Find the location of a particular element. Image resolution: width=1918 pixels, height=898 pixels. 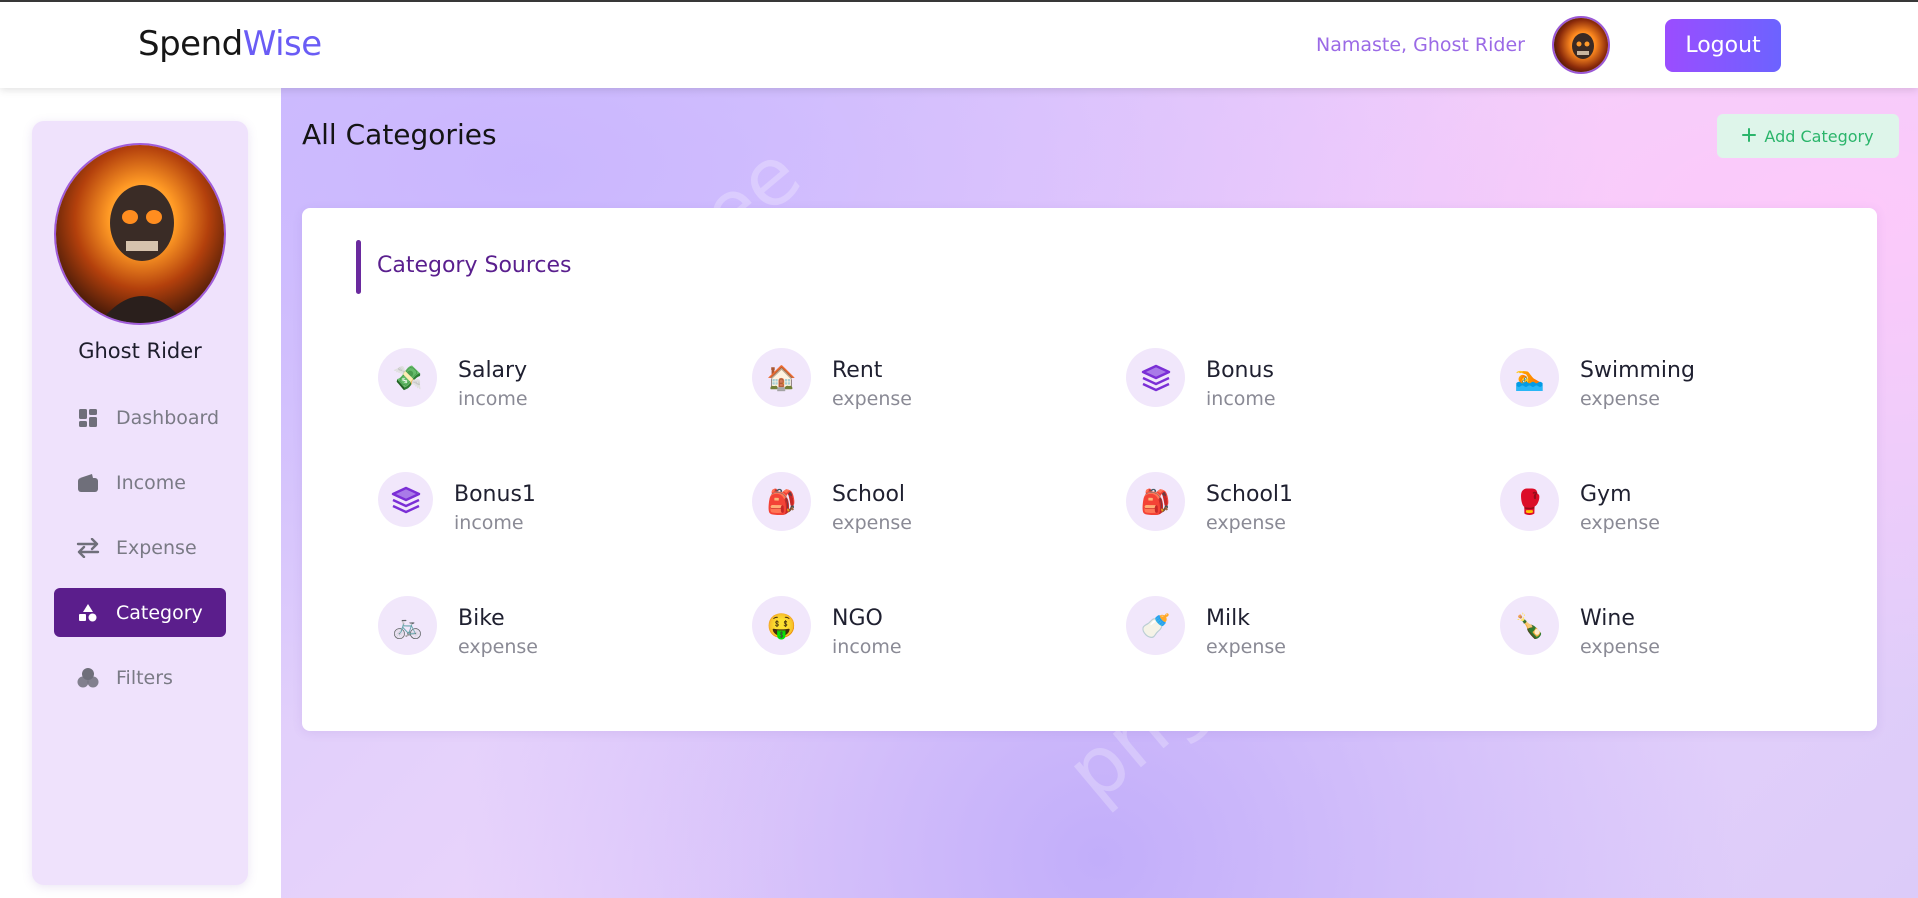

champagne-bottle-icon: 🍾 is located at coordinates (1529, 625).